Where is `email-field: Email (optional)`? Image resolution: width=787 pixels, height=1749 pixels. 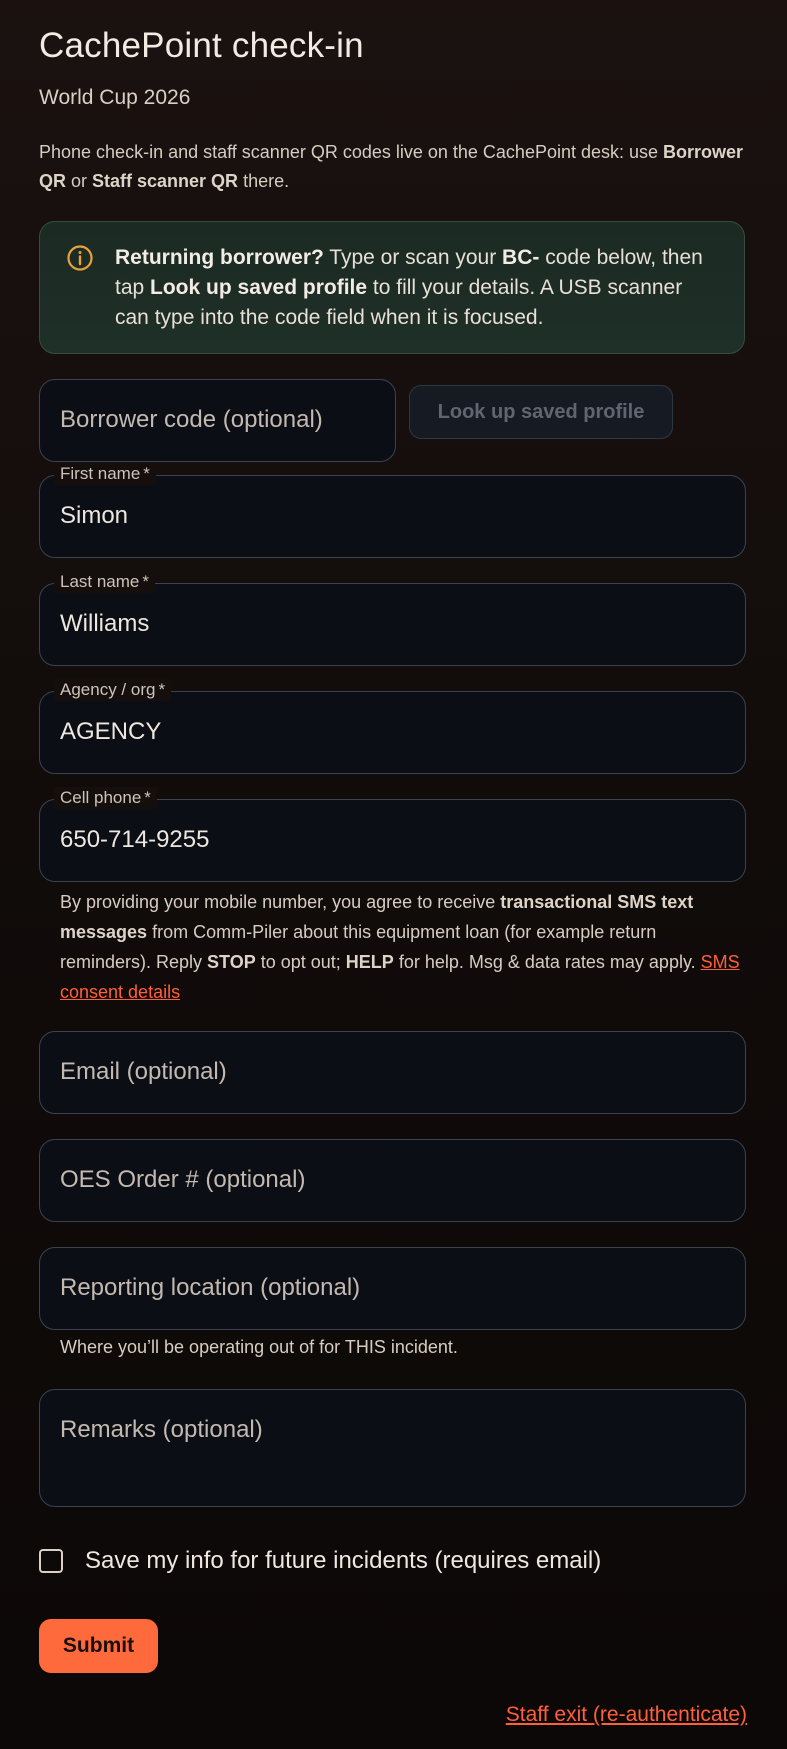
email-field: Email (optional) is located at coordinates (392, 1072).